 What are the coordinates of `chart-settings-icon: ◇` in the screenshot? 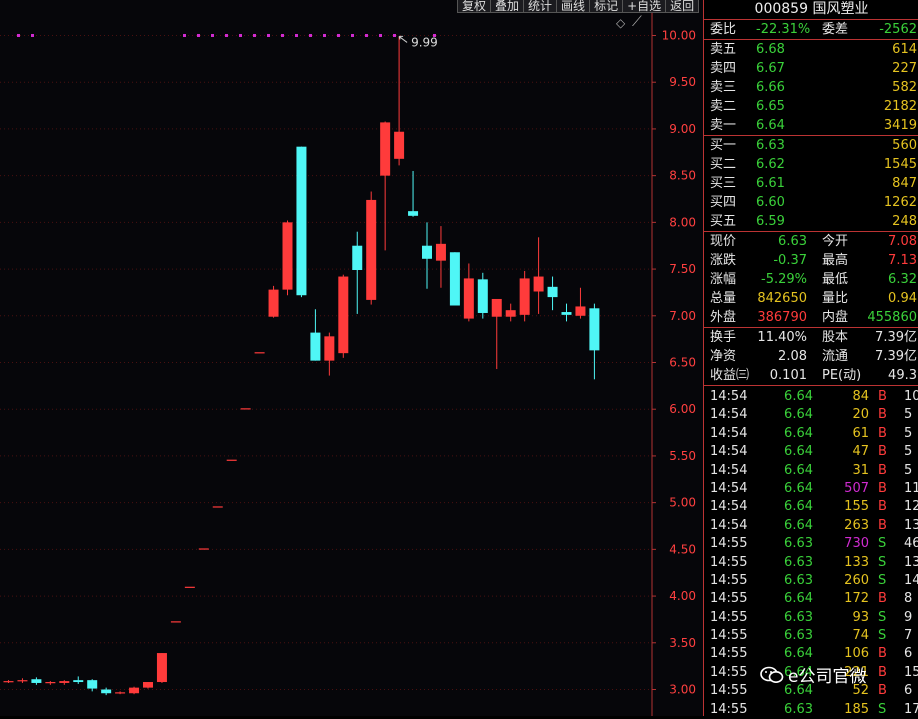 It's located at (620, 23).